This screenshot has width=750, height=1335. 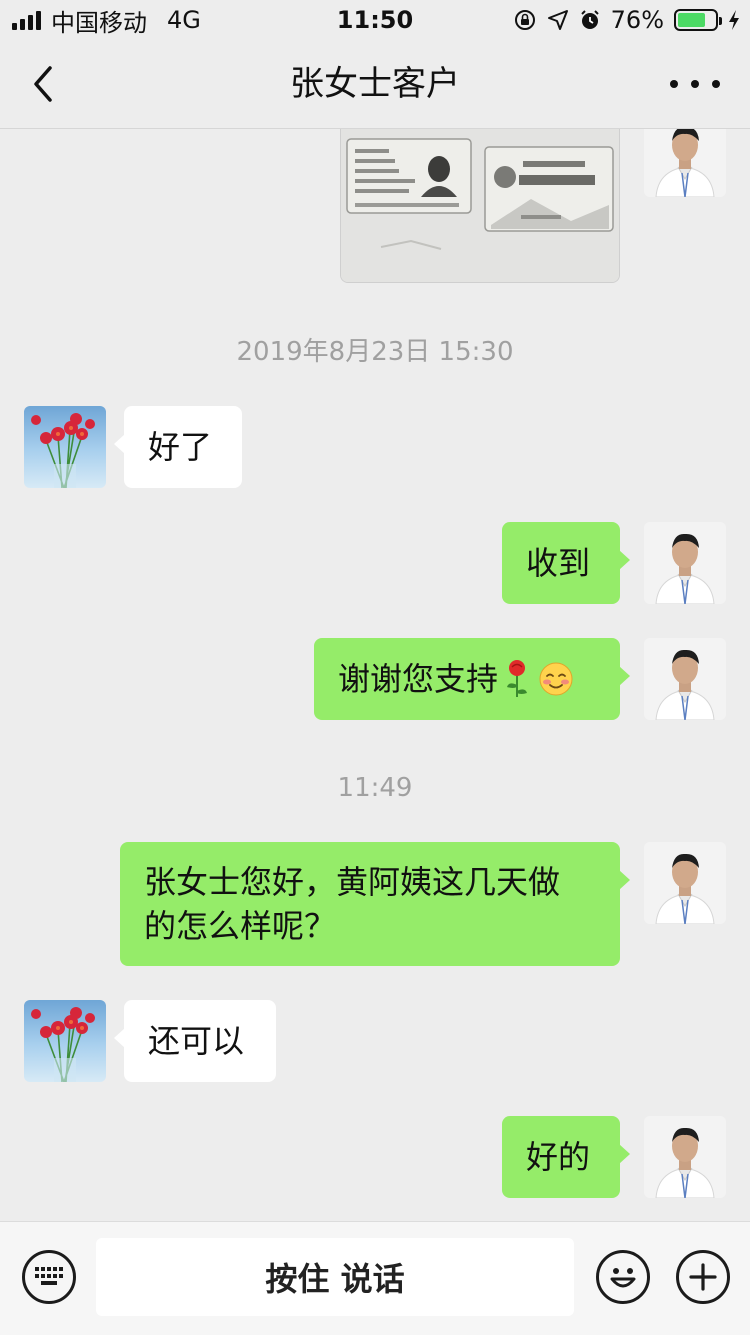 What do you see at coordinates (558, 563) in the screenshot?
I see `message-text: 收到` at bounding box center [558, 563].